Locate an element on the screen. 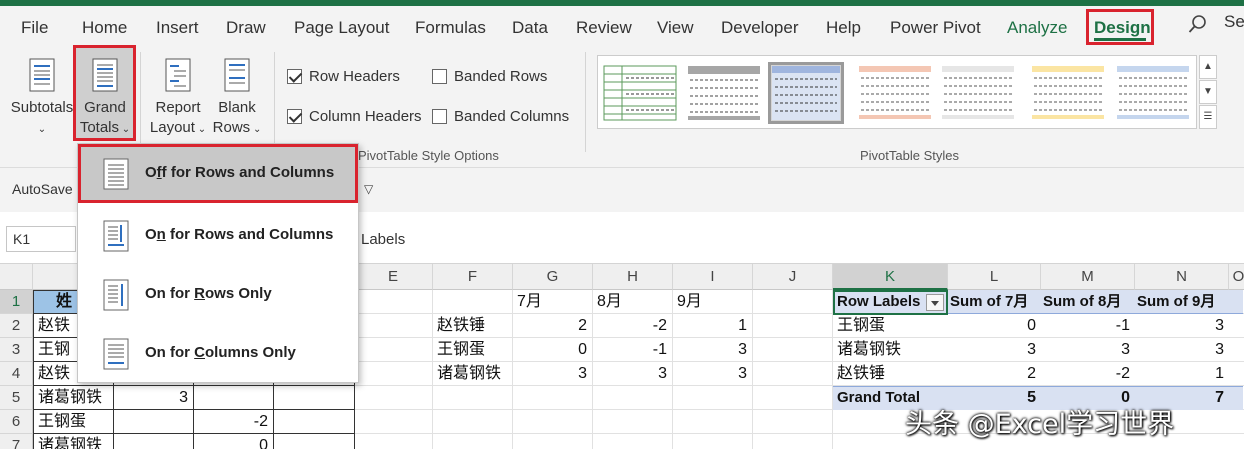 This screenshot has height=449, width=1244. tab-home: Home is located at coordinates (104, 28).